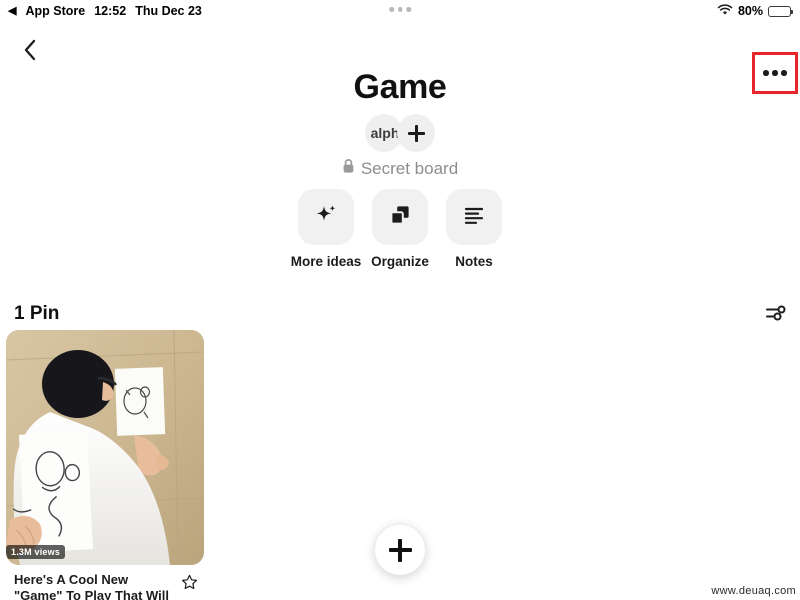 This screenshot has width=800, height=600. I want to click on action-organize: Organize, so click(400, 229).